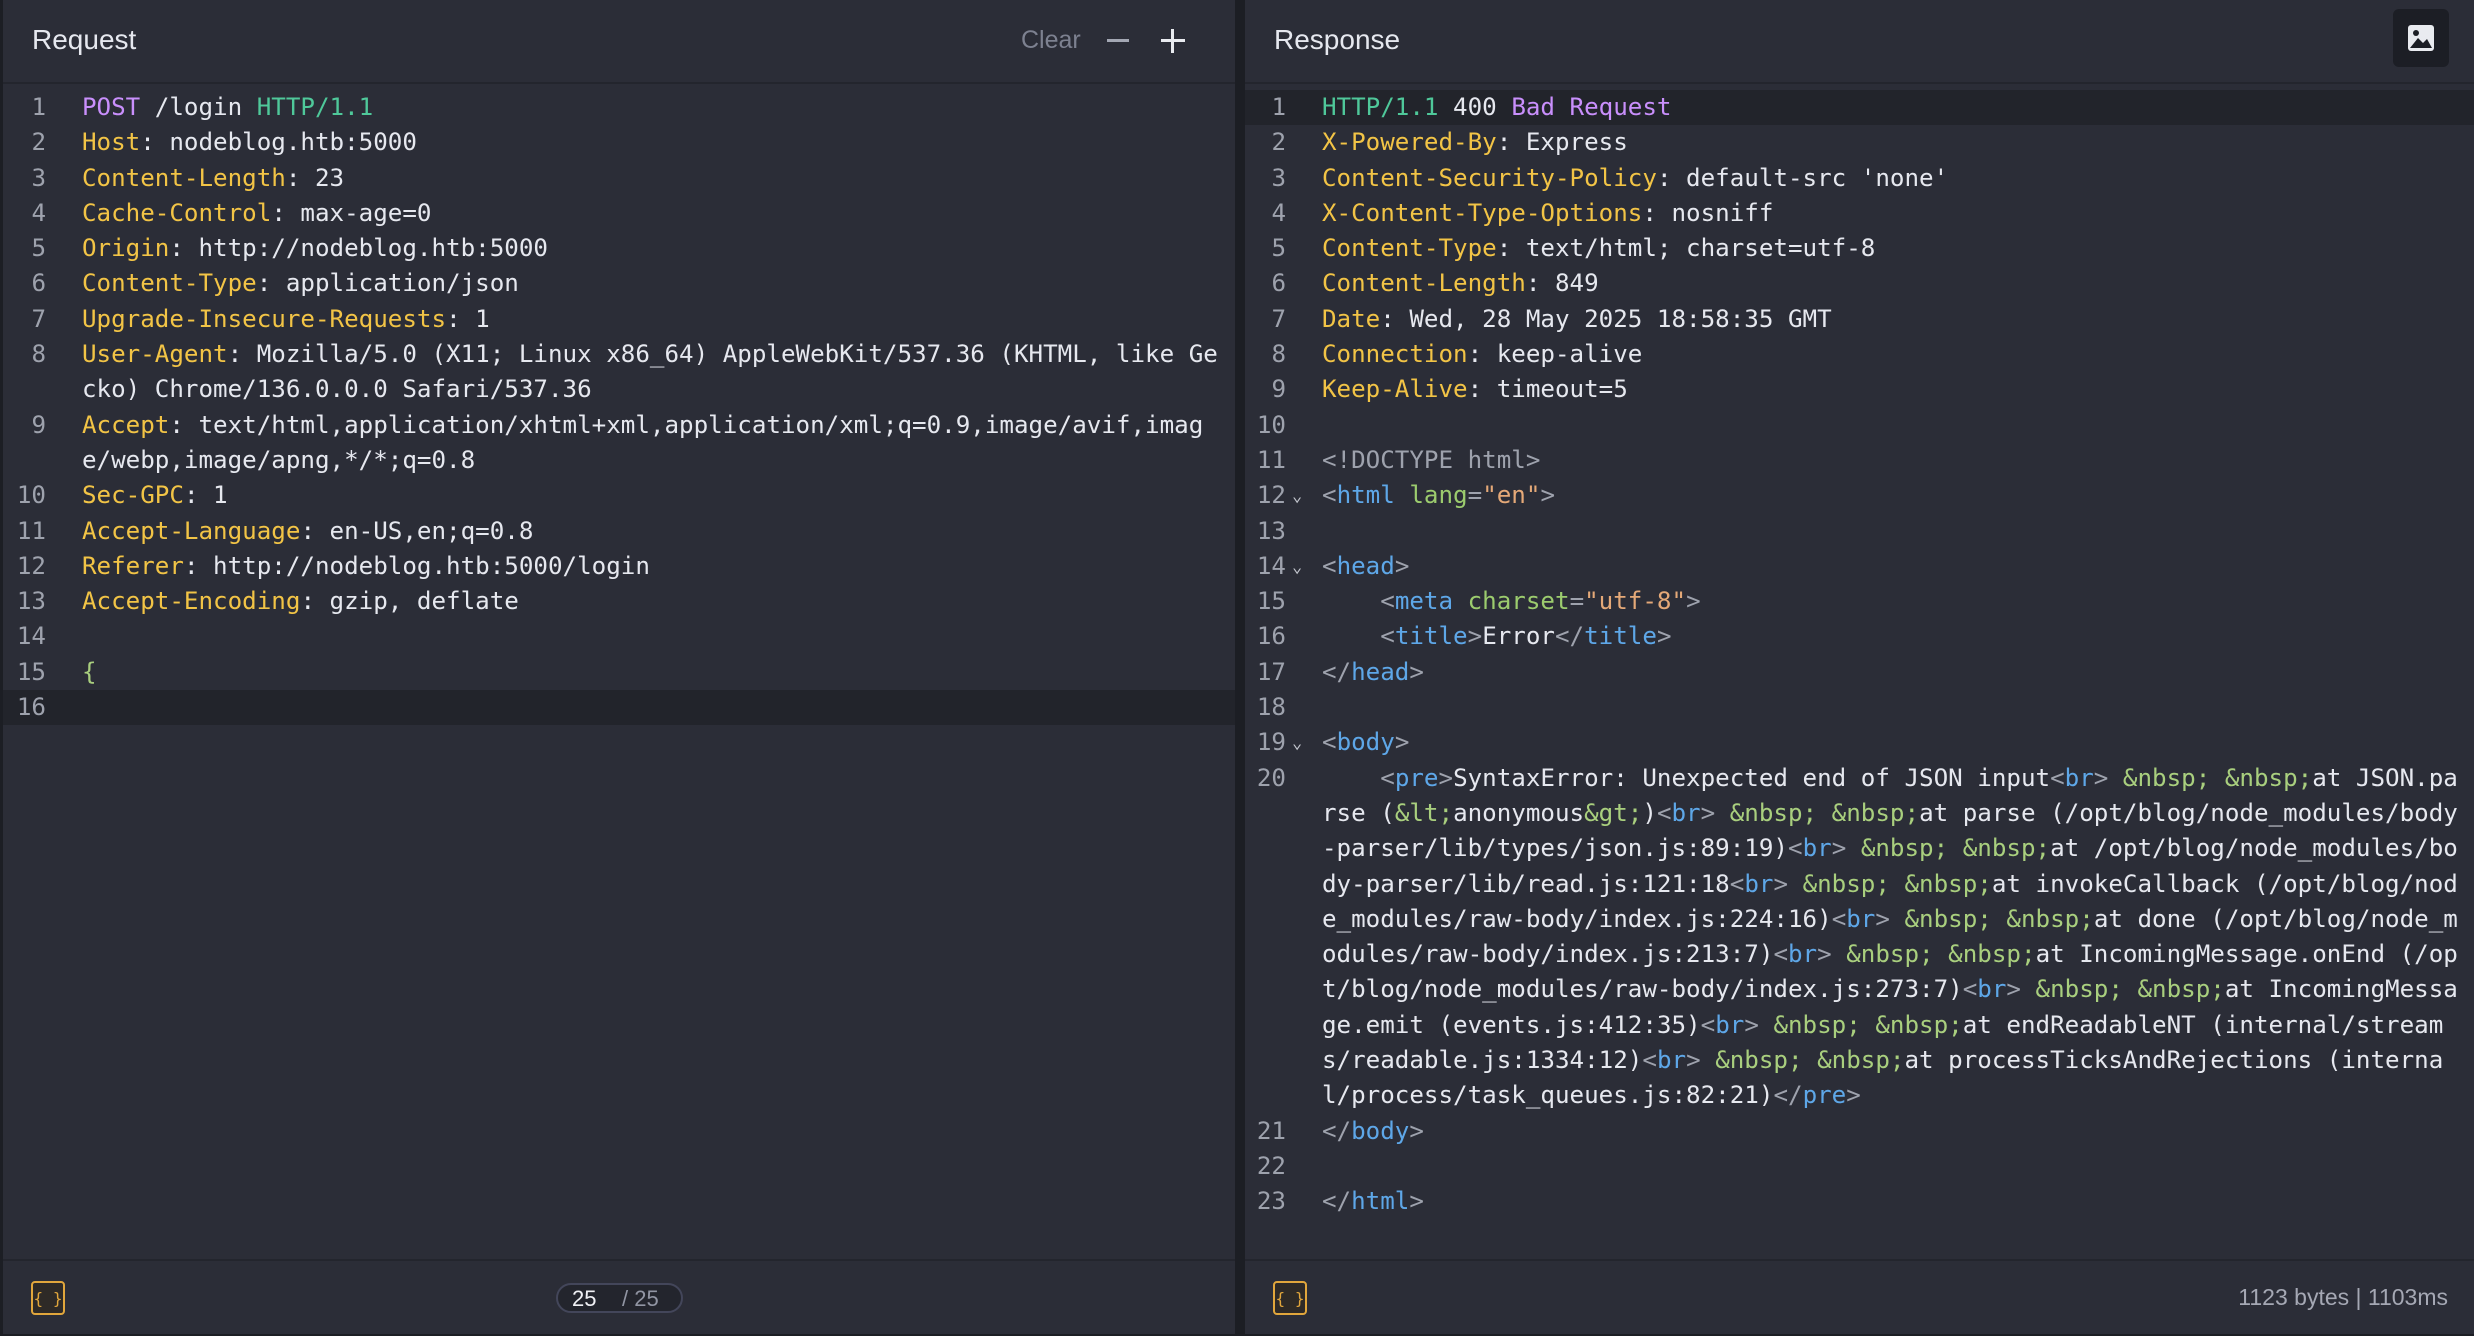  Describe the element at coordinates (619, 636) in the screenshot. I see `code-line: 14 ​` at that location.